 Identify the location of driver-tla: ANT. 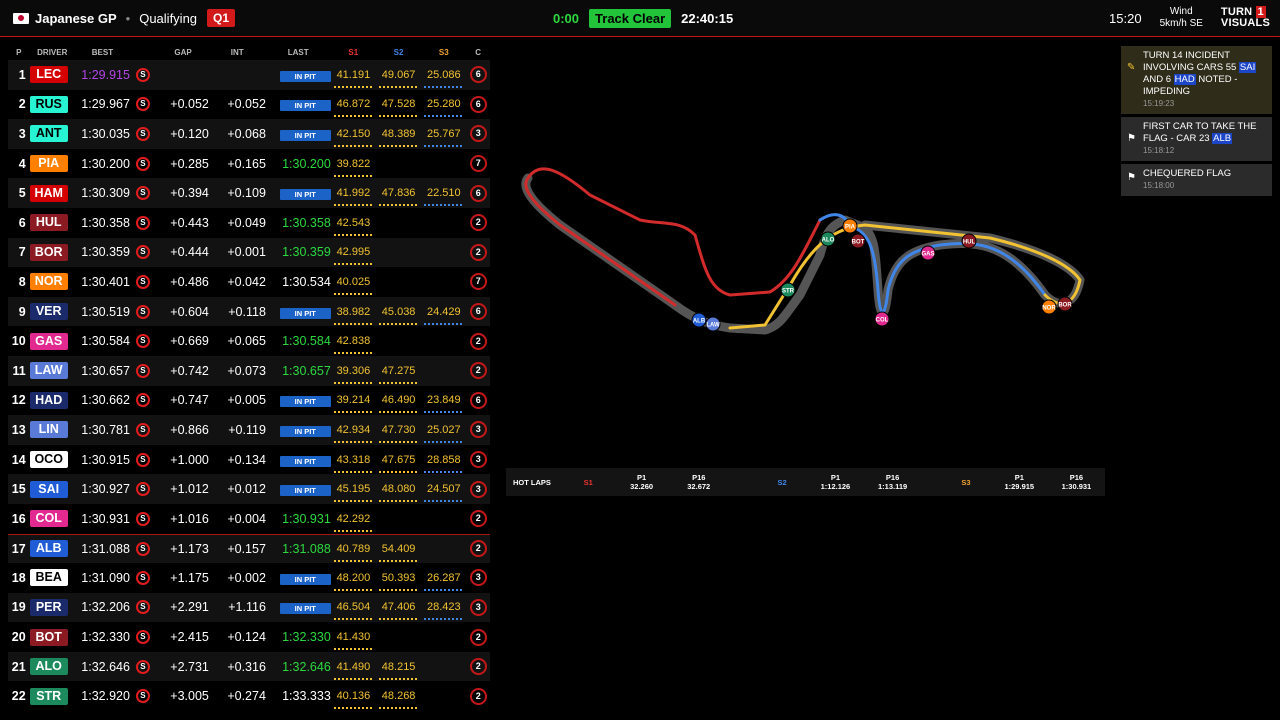
(48, 134).